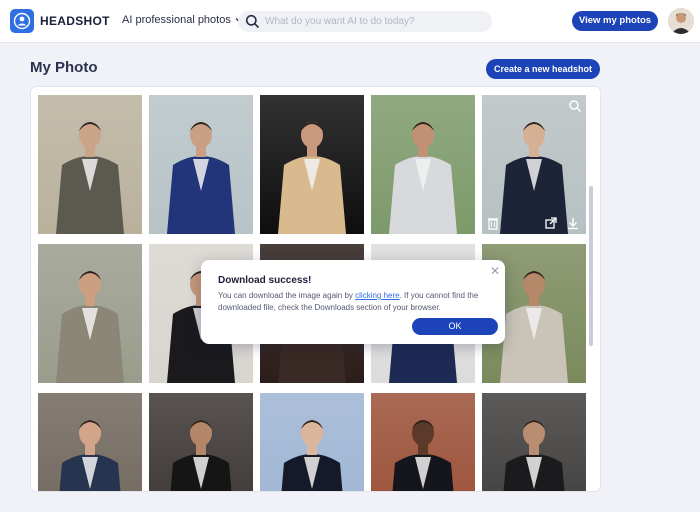 This screenshot has height=512, width=700. I want to click on ai-photos-dropdown: AI professional photos, so click(182, 20).